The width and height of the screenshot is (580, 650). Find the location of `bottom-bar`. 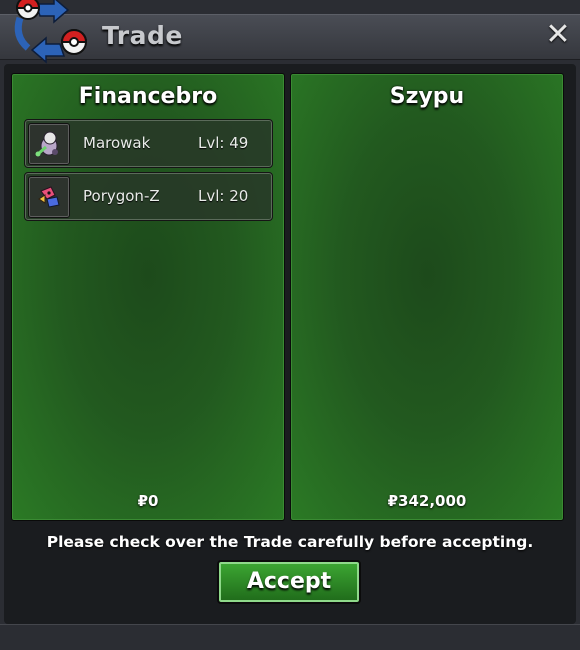

bottom-bar is located at coordinates (290, 637).